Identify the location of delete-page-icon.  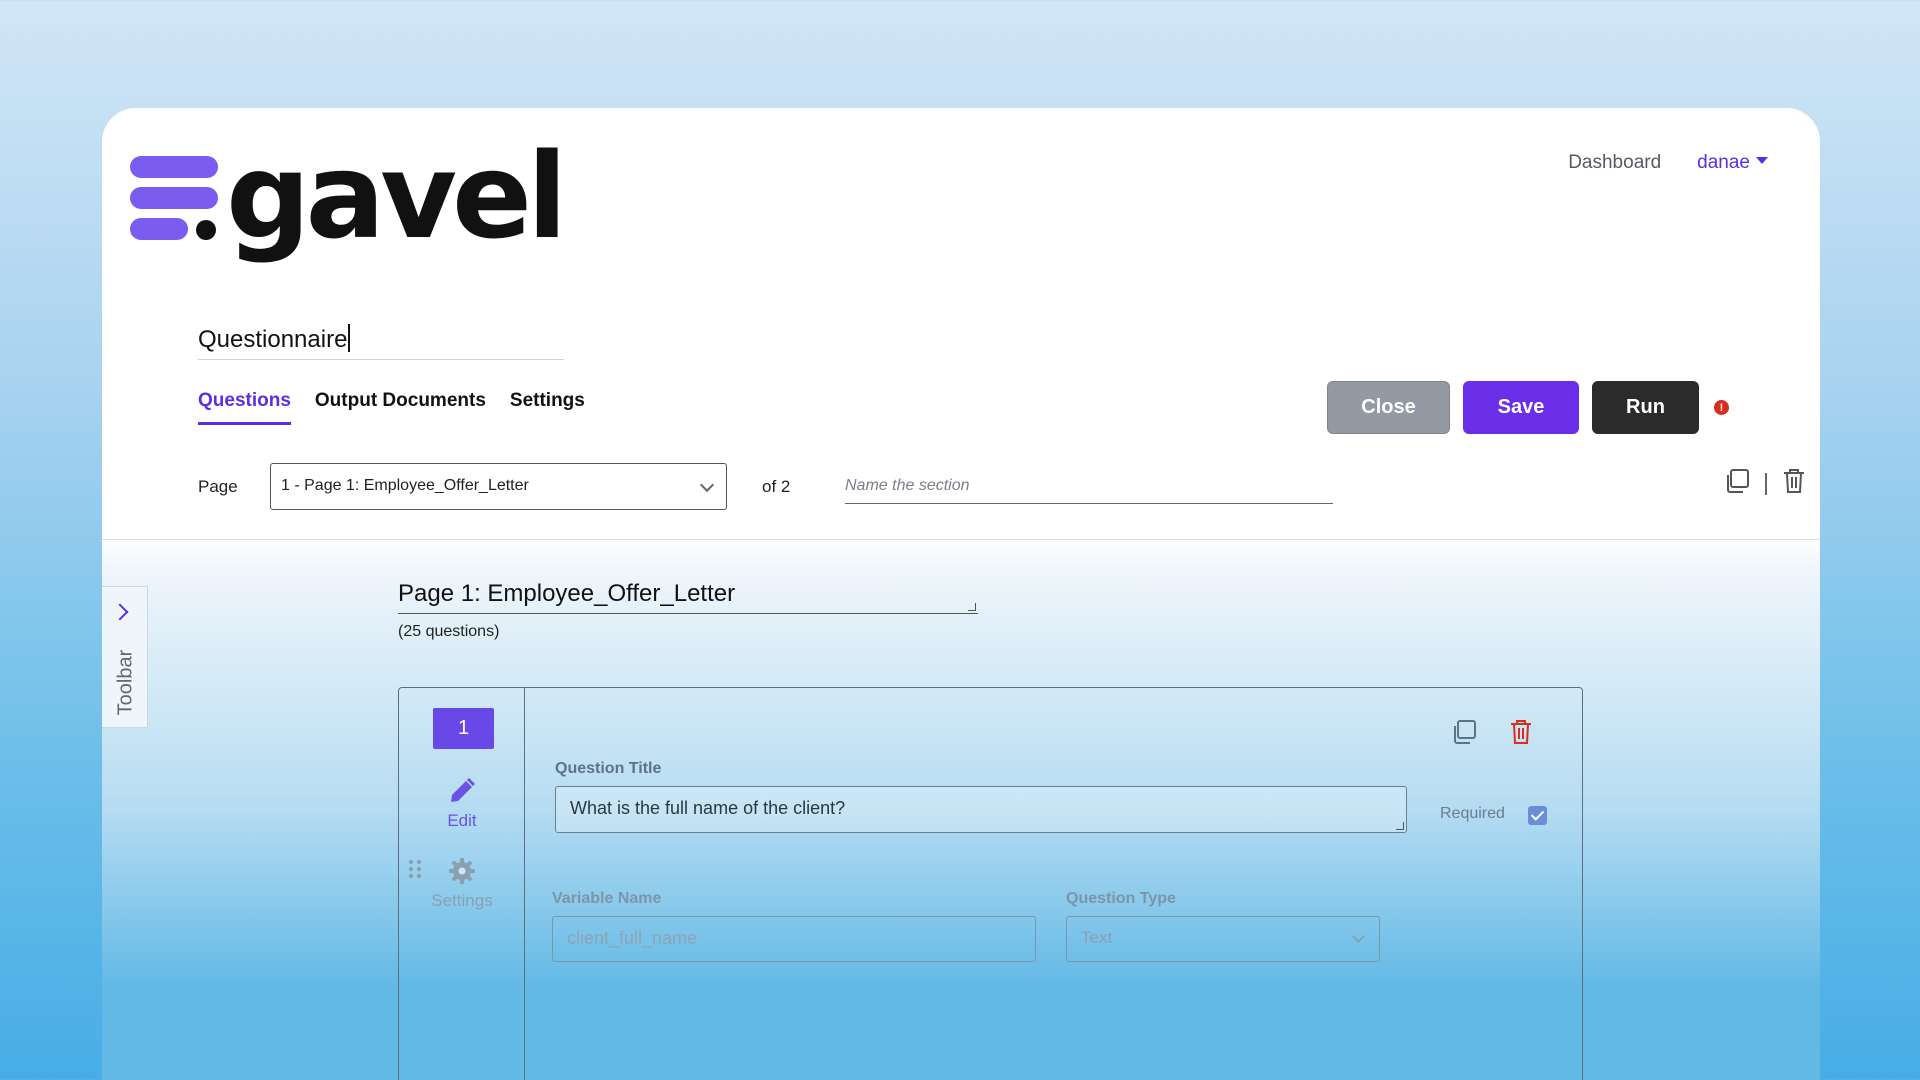
(1794, 483).